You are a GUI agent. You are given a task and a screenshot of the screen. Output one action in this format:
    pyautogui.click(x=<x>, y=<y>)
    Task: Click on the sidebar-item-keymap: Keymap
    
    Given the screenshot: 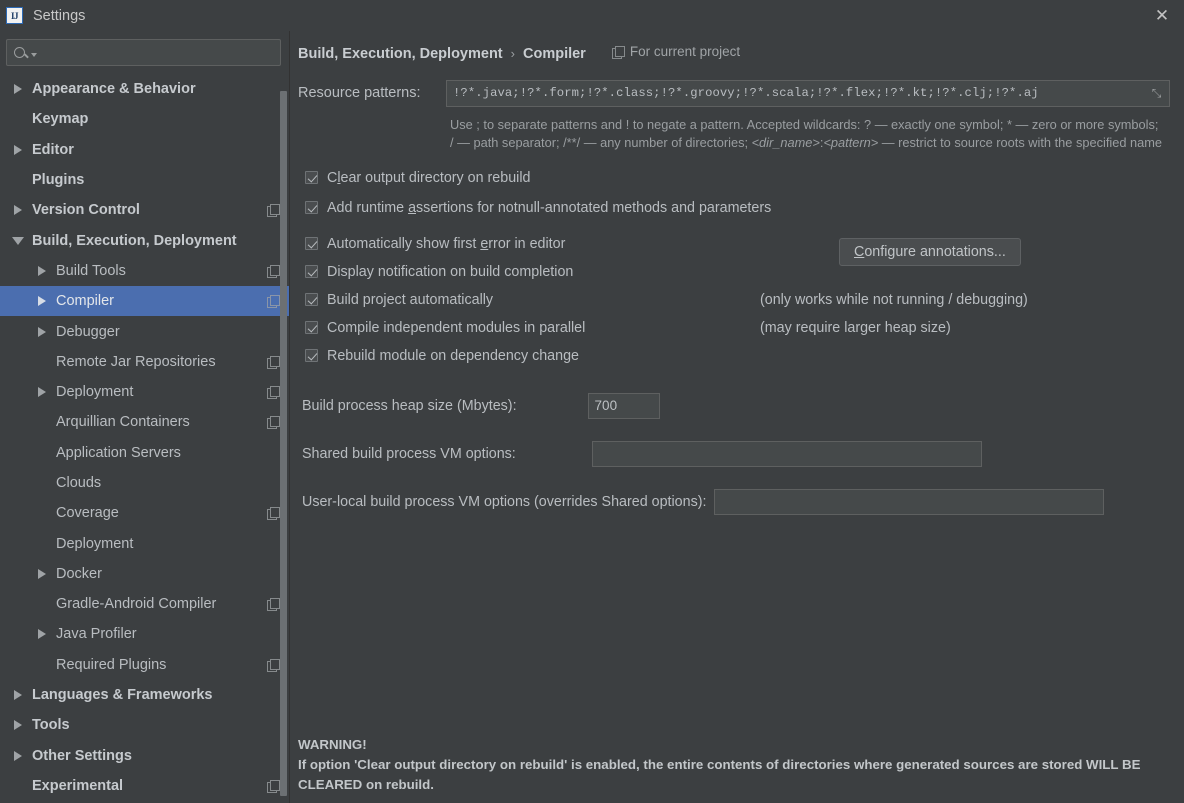 What is the action you would take?
    pyautogui.click(x=144, y=119)
    